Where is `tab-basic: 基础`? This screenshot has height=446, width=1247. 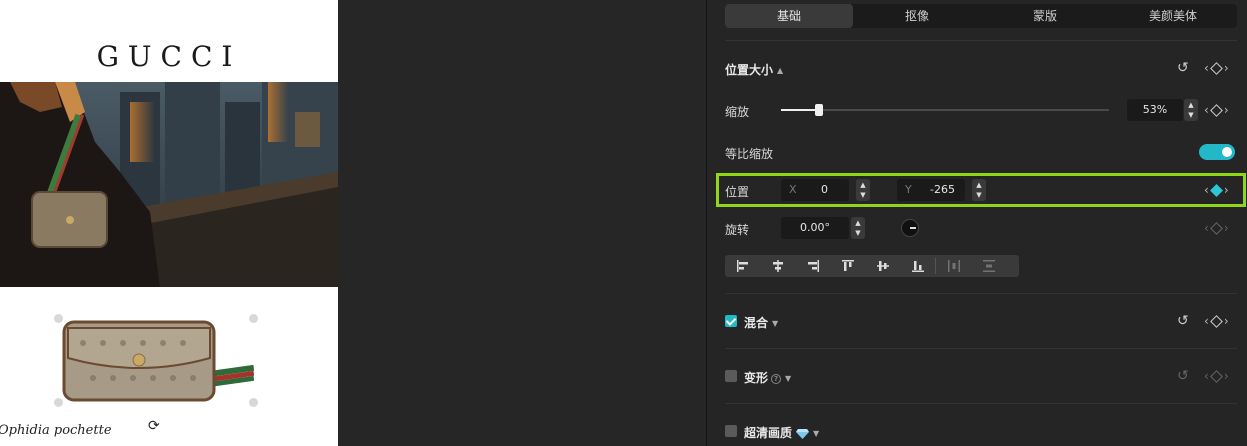 tab-basic: 基础 is located at coordinates (789, 16).